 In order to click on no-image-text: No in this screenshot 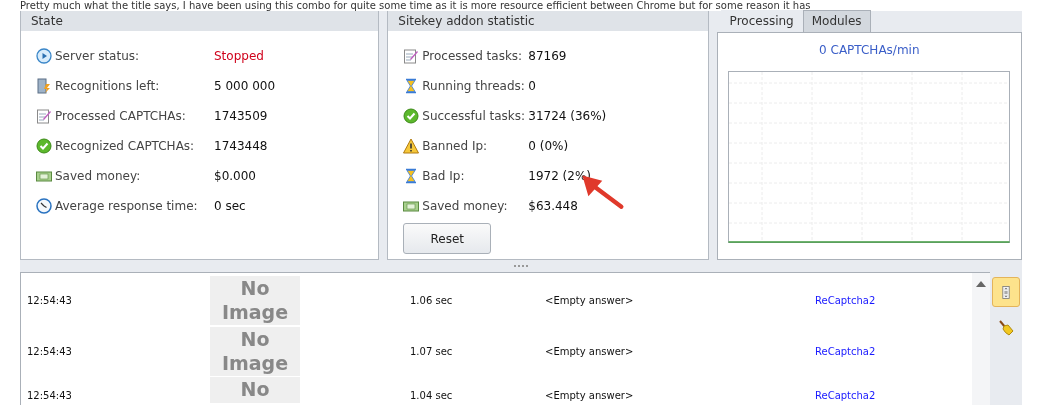, I will do `click(255, 389)`.